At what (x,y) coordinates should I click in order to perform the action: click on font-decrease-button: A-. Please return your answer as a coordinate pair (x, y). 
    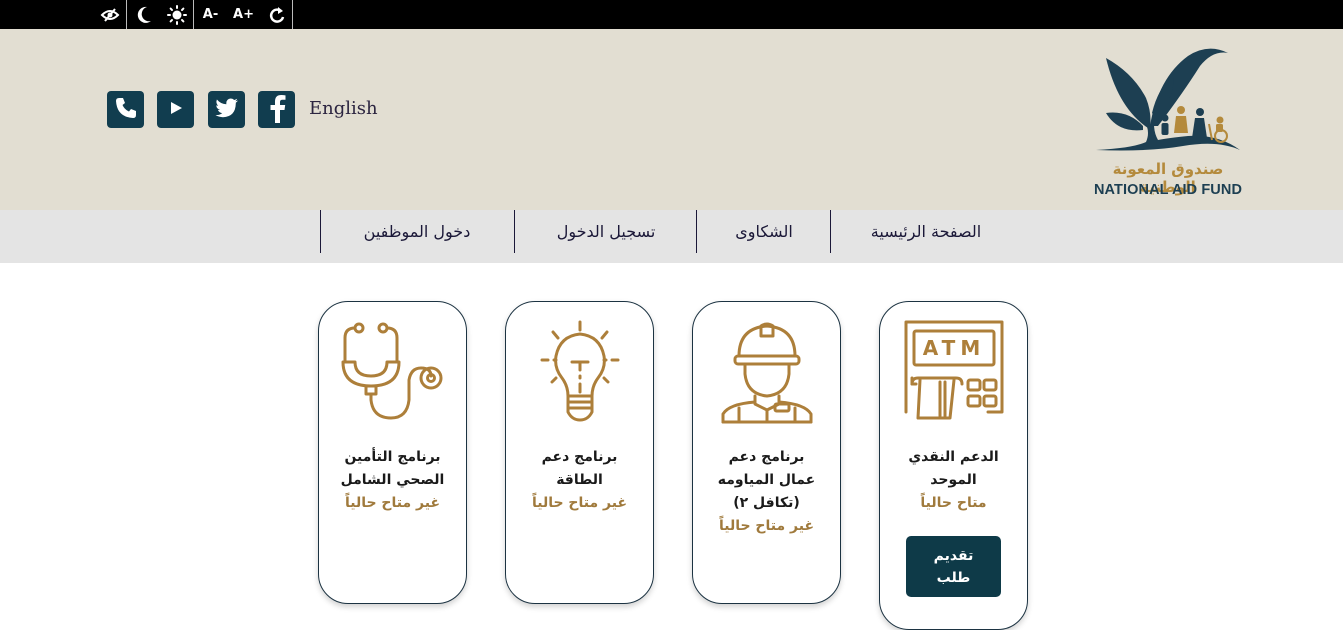
    Looking at the image, I should click on (210, 14).